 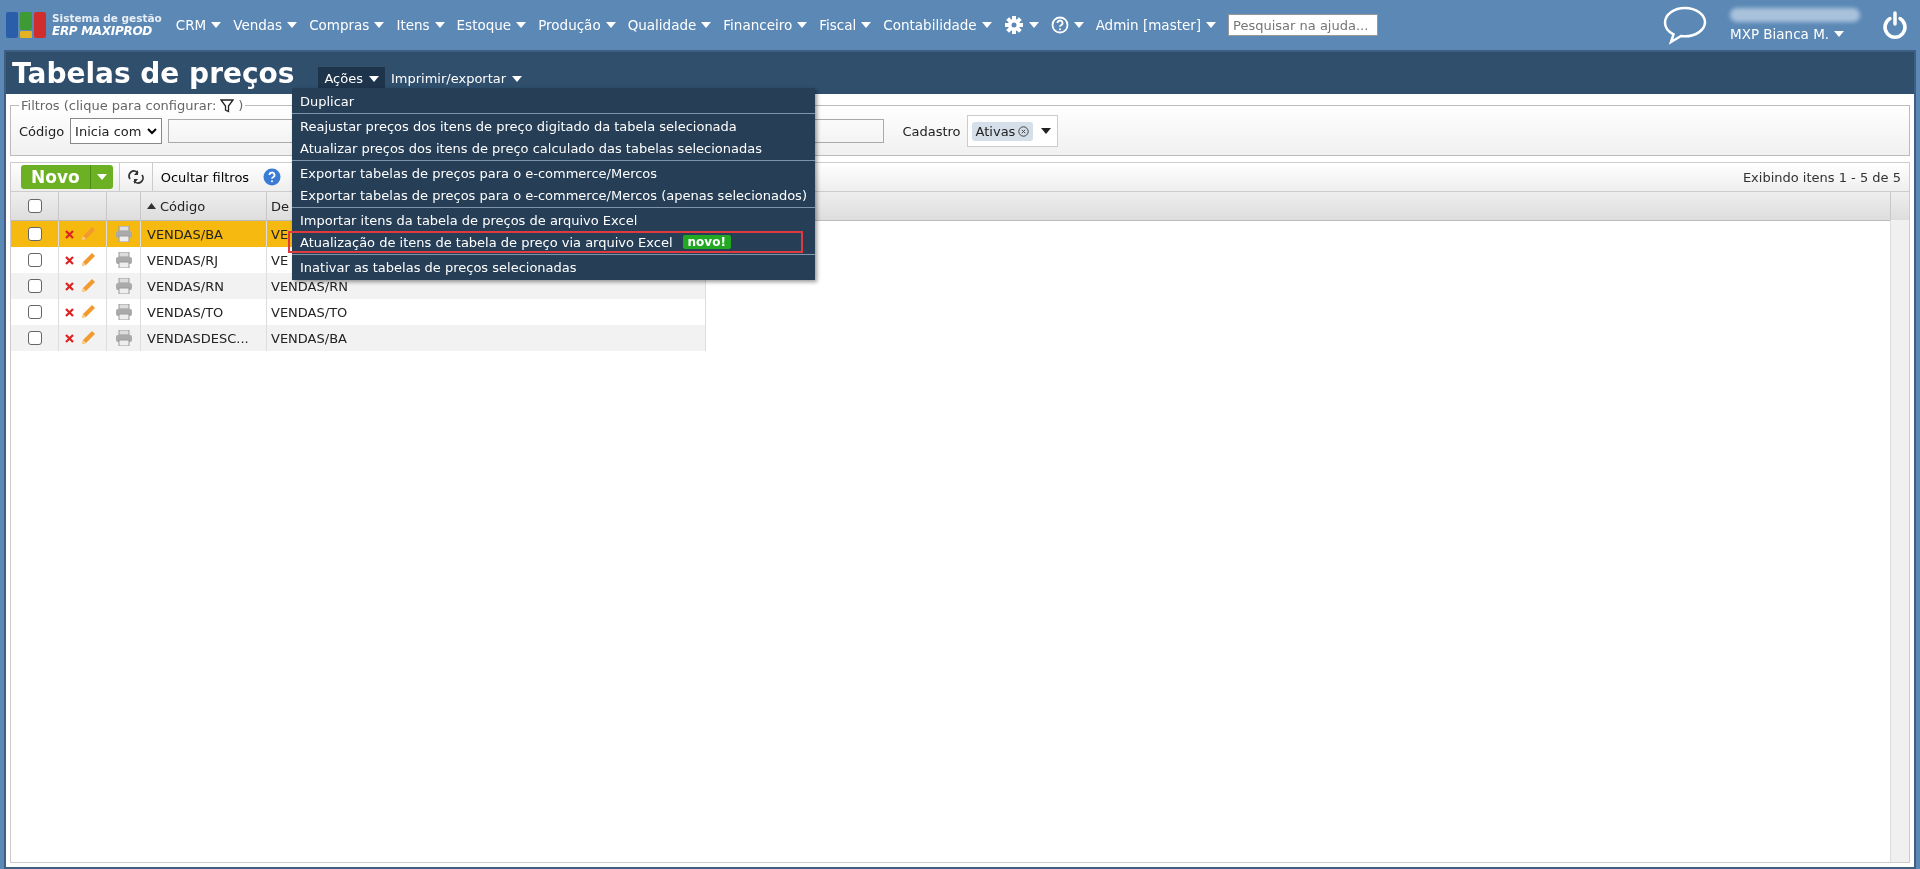 I want to click on field-label: Código, so click(x=42, y=131).